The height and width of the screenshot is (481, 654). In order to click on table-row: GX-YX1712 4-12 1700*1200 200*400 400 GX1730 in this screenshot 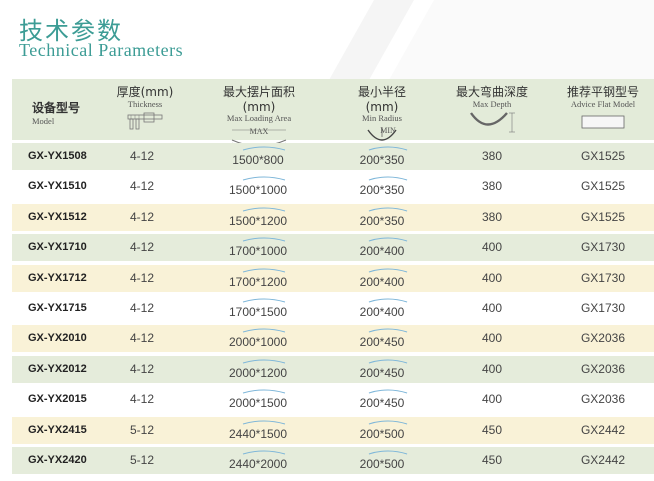, I will do `click(333, 278)`.